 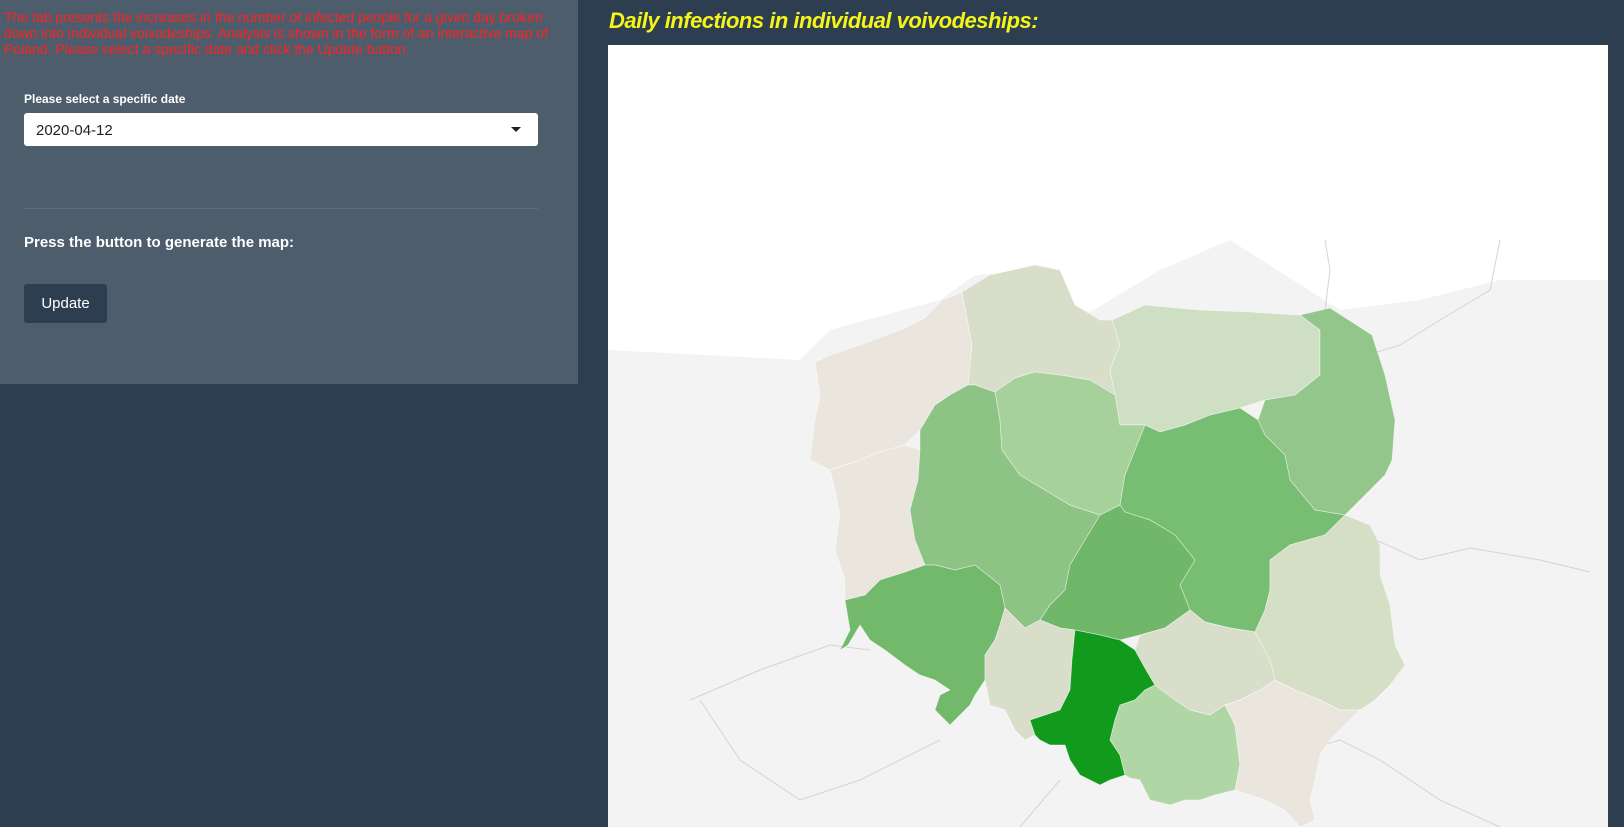 What do you see at coordinates (281, 129) in the screenshot?
I see `date-select: 2020-04-12` at bounding box center [281, 129].